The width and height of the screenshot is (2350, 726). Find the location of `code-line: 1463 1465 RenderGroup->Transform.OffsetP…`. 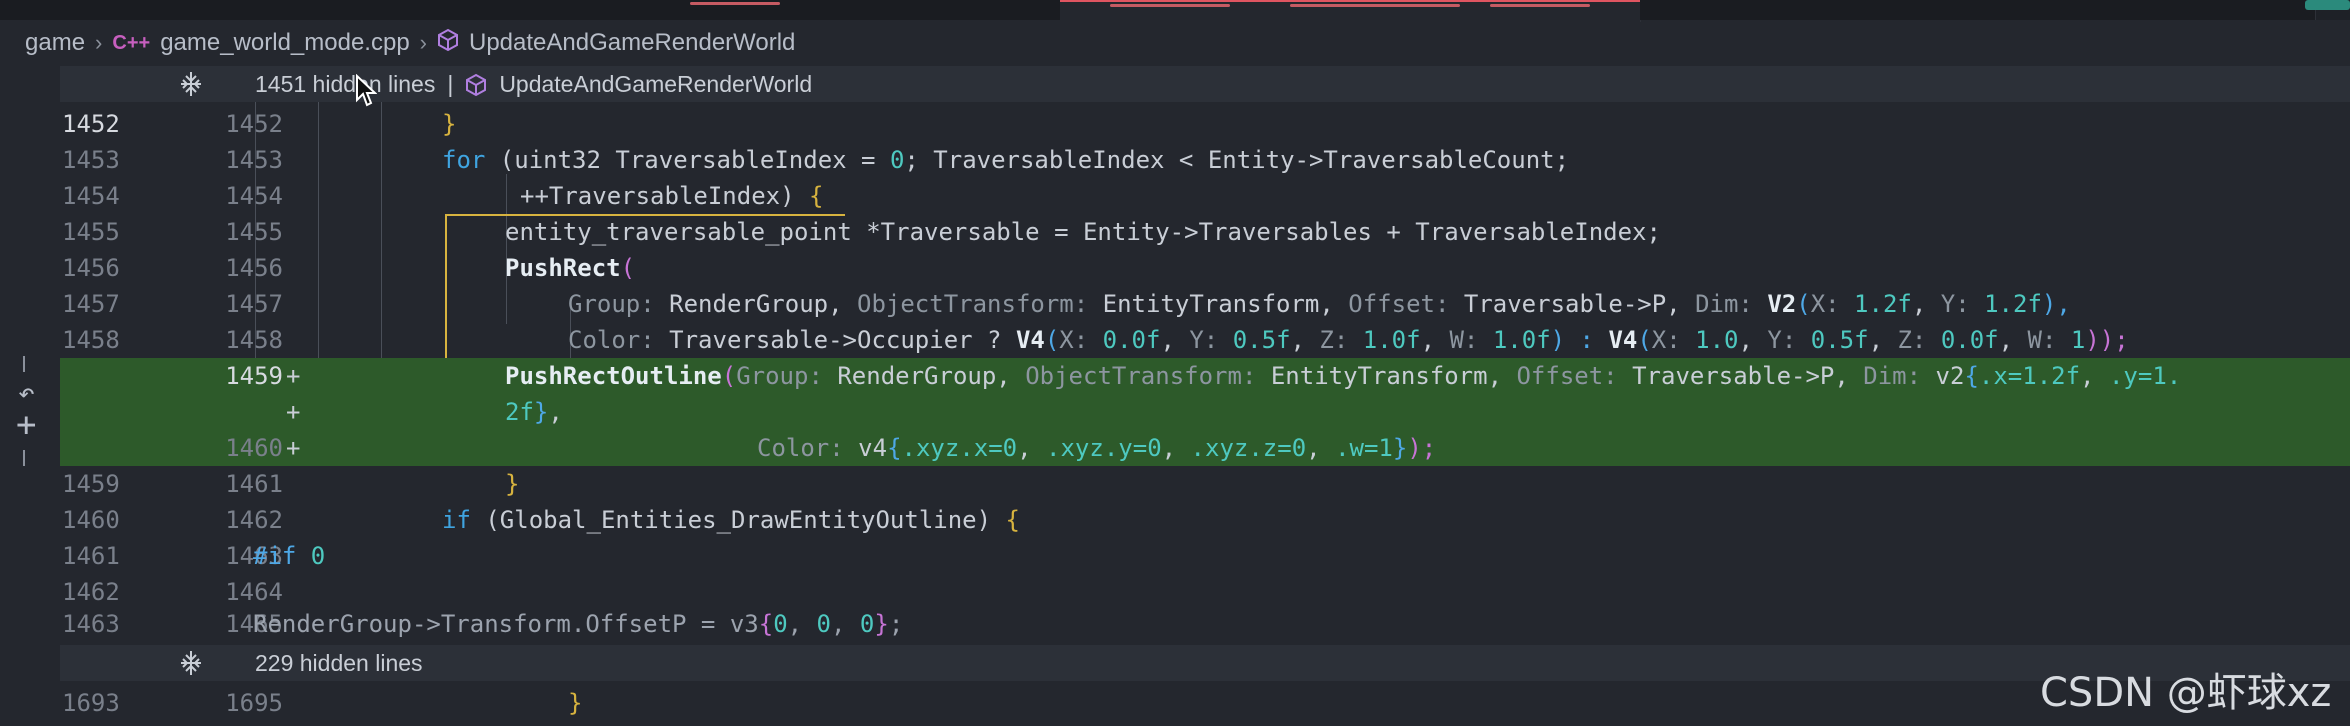

code-line: 1463 1465 RenderGroup->Transform.OffsetP… is located at coordinates (1205, 624).